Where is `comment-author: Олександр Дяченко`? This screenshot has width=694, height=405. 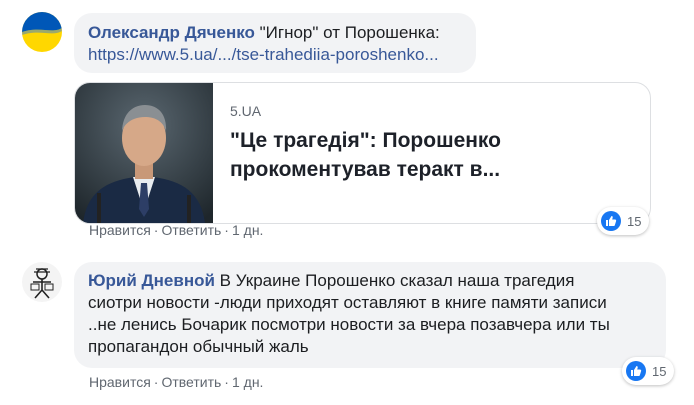 comment-author: Олександр Дяченко is located at coordinates (171, 32).